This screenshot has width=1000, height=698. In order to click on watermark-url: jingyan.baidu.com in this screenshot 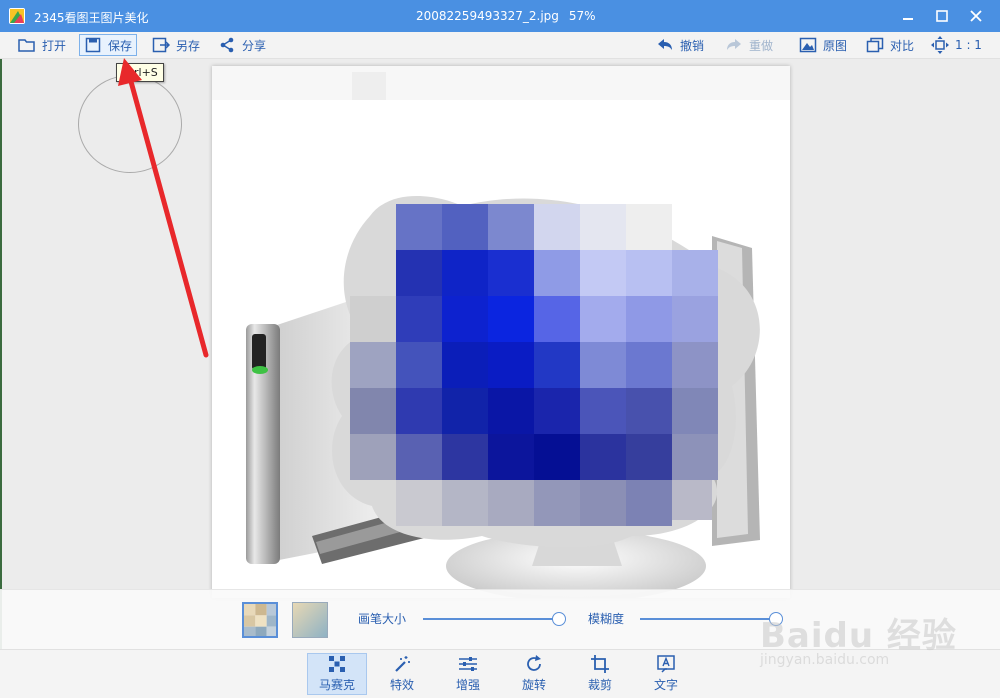, I will do `click(825, 660)`.